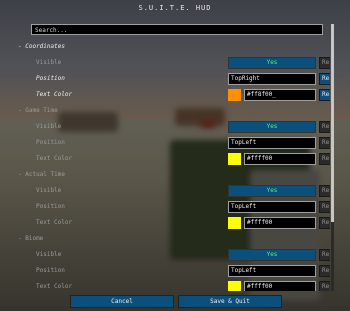  What do you see at coordinates (172, 239) in the screenshot?
I see `section-header-biome: - Biome` at bounding box center [172, 239].